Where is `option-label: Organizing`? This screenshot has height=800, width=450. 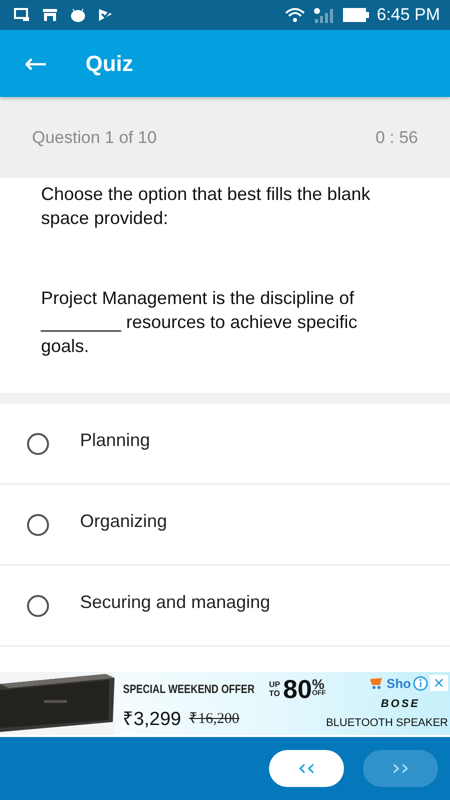
option-label: Organizing is located at coordinates (124, 521).